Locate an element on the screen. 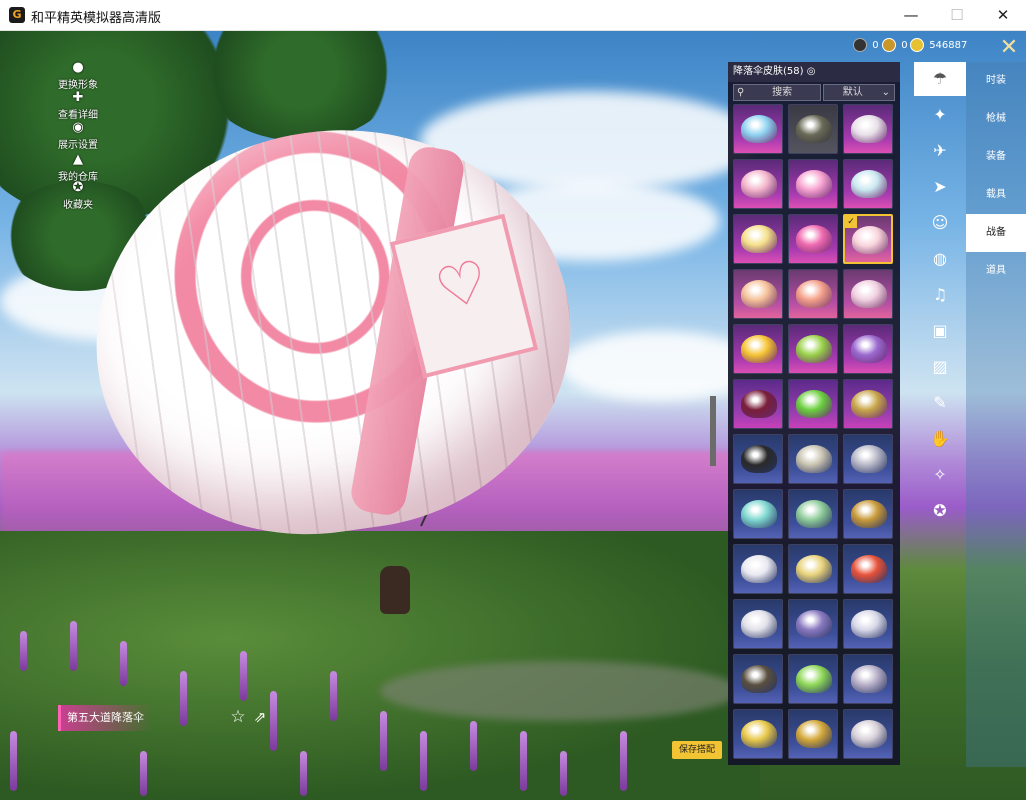 This screenshot has width=1026, height=800. currency-1-value: 0 is located at coordinates (875, 45).